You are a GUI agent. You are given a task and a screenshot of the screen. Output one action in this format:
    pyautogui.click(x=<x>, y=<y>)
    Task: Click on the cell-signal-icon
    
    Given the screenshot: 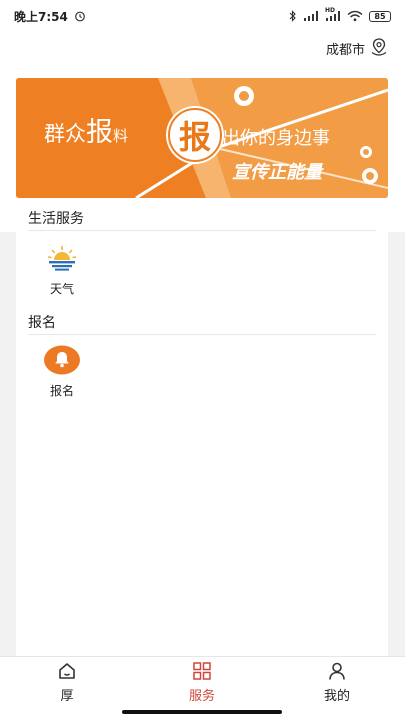 What is the action you would take?
    pyautogui.click(x=311, y=16)
    